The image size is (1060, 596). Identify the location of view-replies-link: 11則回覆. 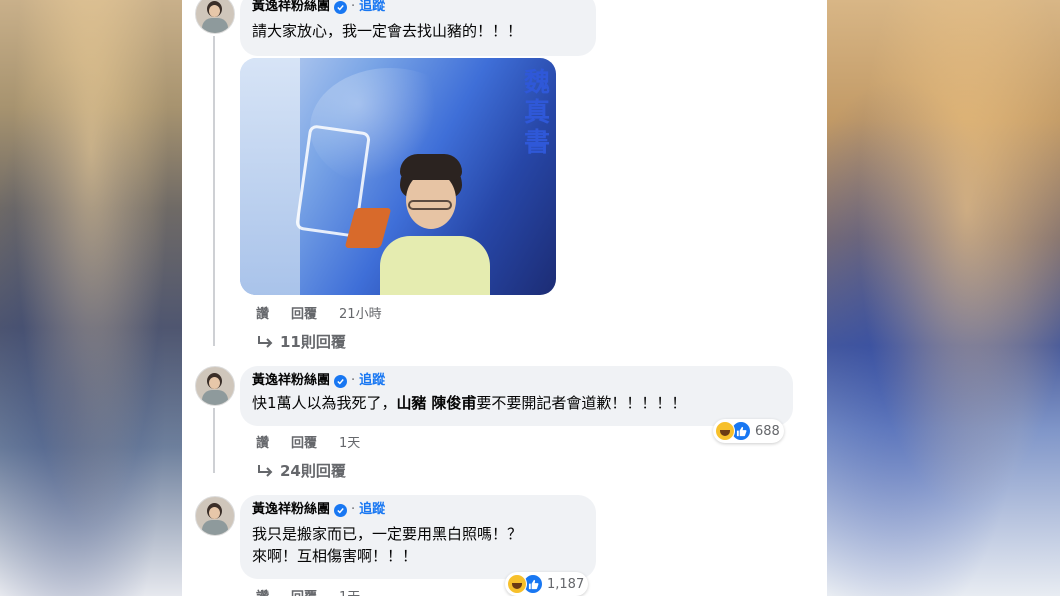
(301, 341).